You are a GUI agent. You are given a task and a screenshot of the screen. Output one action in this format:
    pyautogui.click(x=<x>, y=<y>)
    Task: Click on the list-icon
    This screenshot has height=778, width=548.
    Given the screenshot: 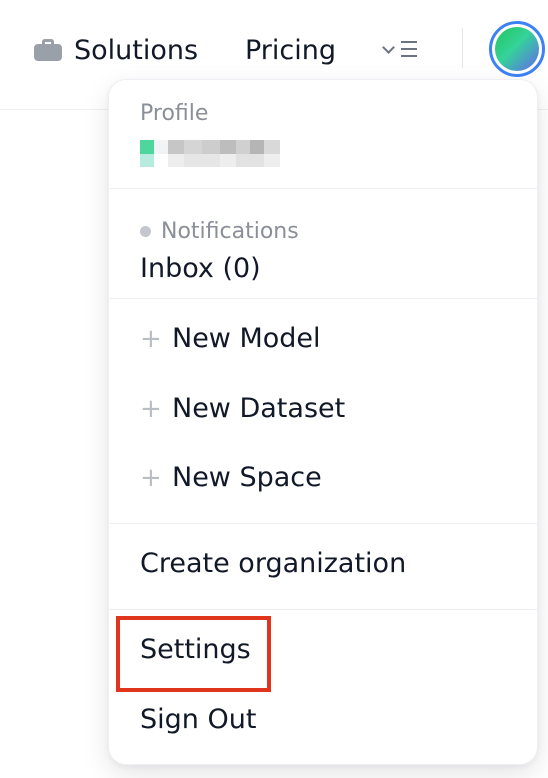 What is the action you would take?
    pyautogui.click(x=409, y=49)
    